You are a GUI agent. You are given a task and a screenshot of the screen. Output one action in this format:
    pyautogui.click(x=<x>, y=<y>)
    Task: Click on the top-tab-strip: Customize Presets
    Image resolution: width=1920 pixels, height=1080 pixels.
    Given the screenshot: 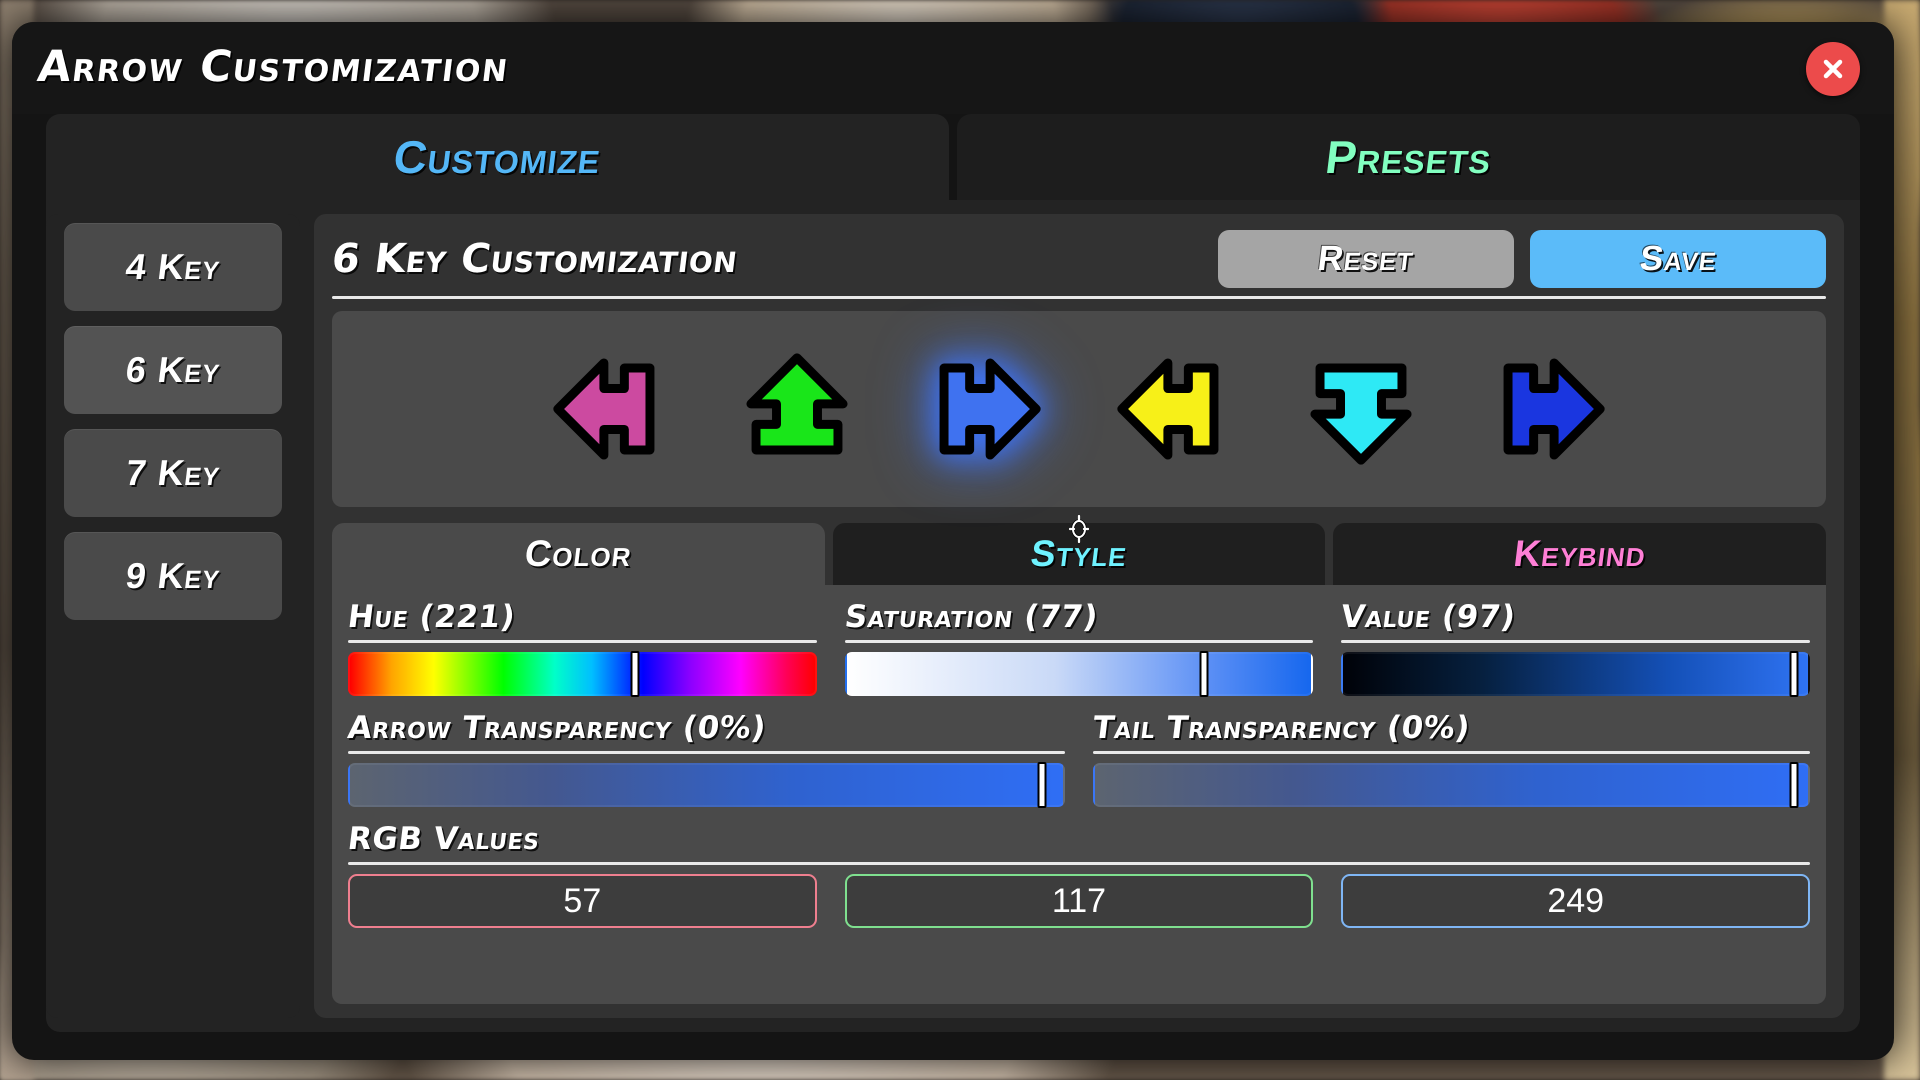 What is the action you would take?
    pyautogui.click(x=953, y=157)
    